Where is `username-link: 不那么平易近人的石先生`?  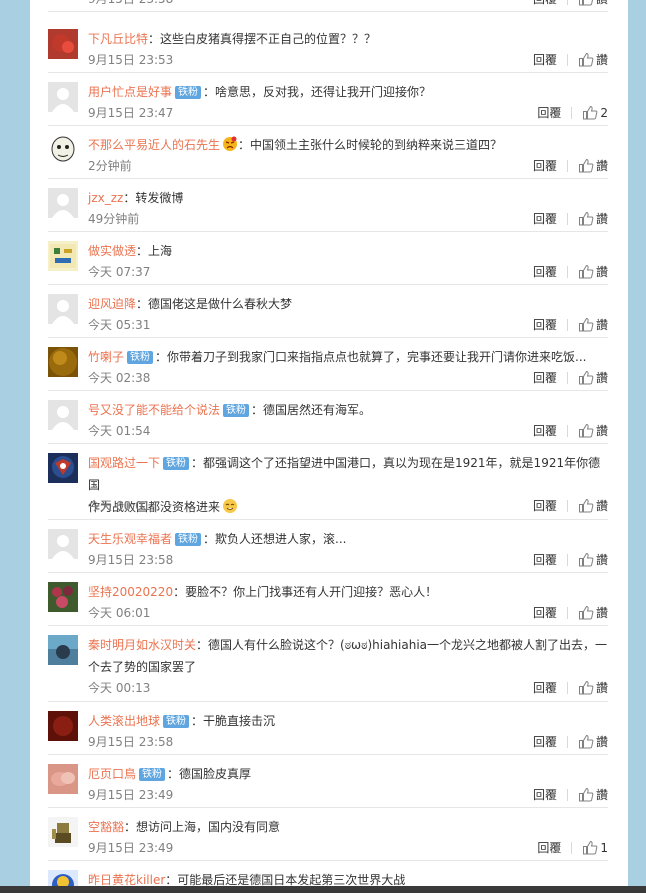 username-link: 不那么平易近人的石先生 is located at coordinates (154, 145).